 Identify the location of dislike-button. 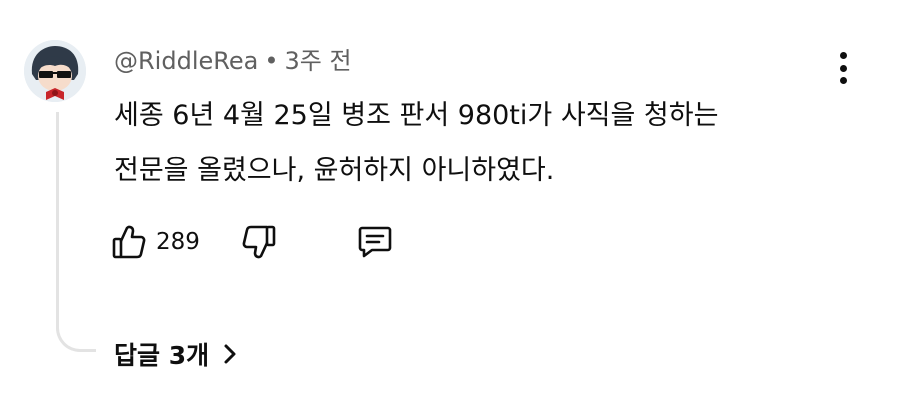
(259, 242).